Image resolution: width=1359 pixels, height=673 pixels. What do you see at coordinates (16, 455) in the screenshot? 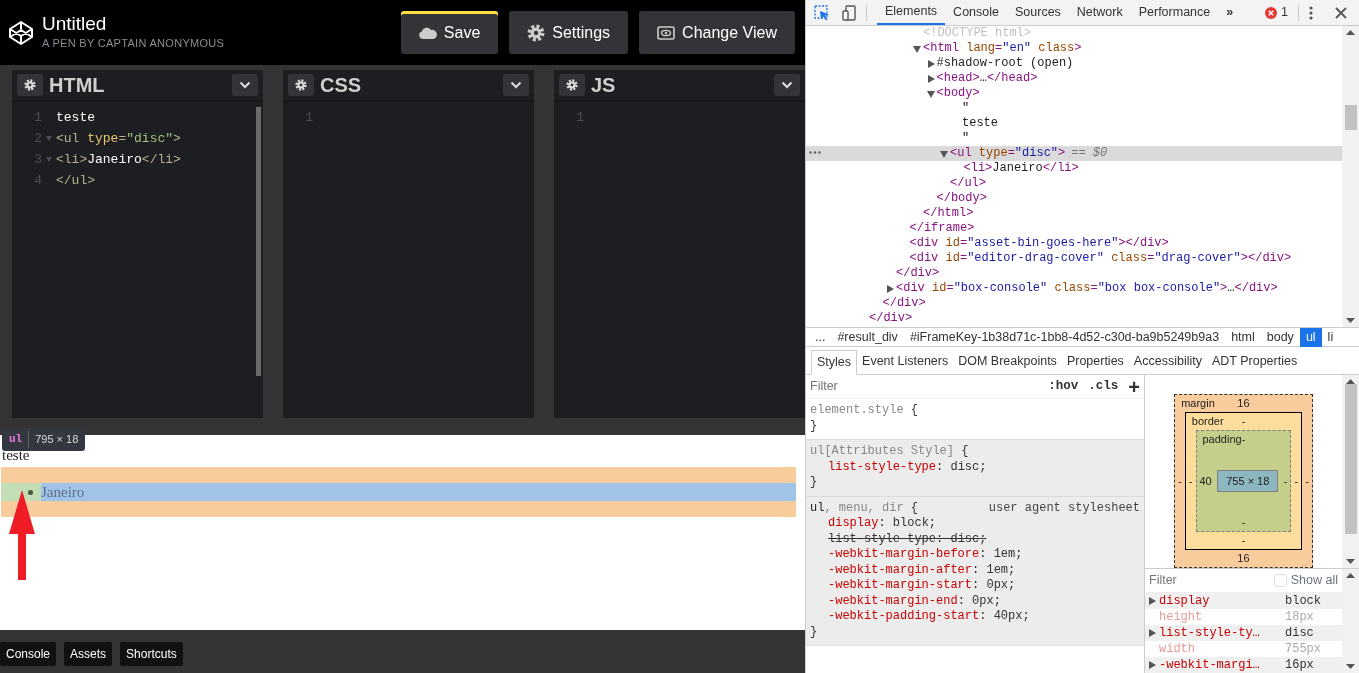
I see `result-text: teste` at bounding box center [16, 455].